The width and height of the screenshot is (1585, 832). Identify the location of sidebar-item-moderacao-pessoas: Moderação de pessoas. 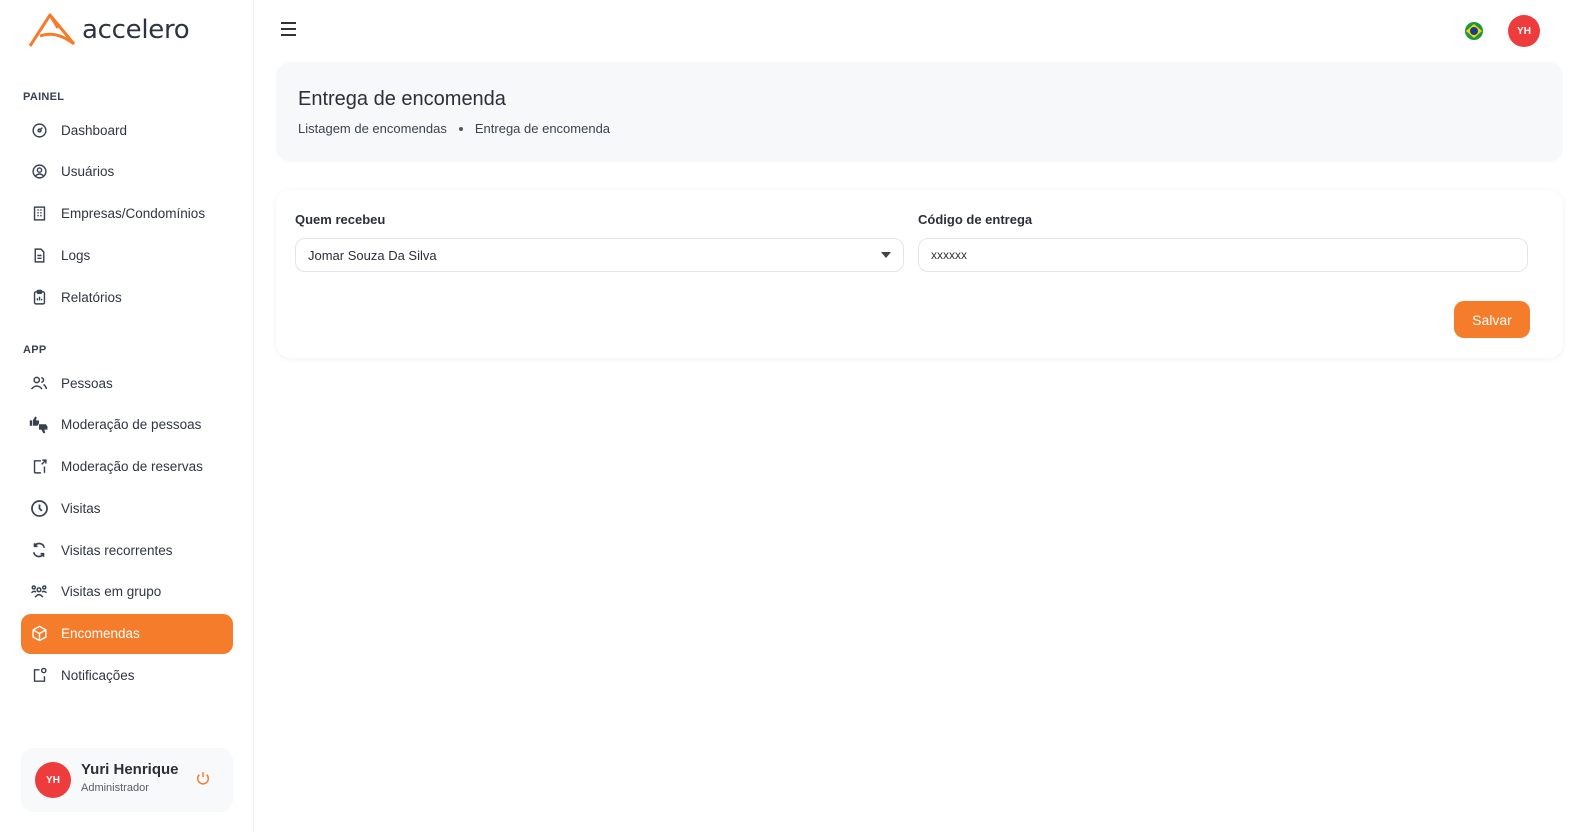
(127, 425).